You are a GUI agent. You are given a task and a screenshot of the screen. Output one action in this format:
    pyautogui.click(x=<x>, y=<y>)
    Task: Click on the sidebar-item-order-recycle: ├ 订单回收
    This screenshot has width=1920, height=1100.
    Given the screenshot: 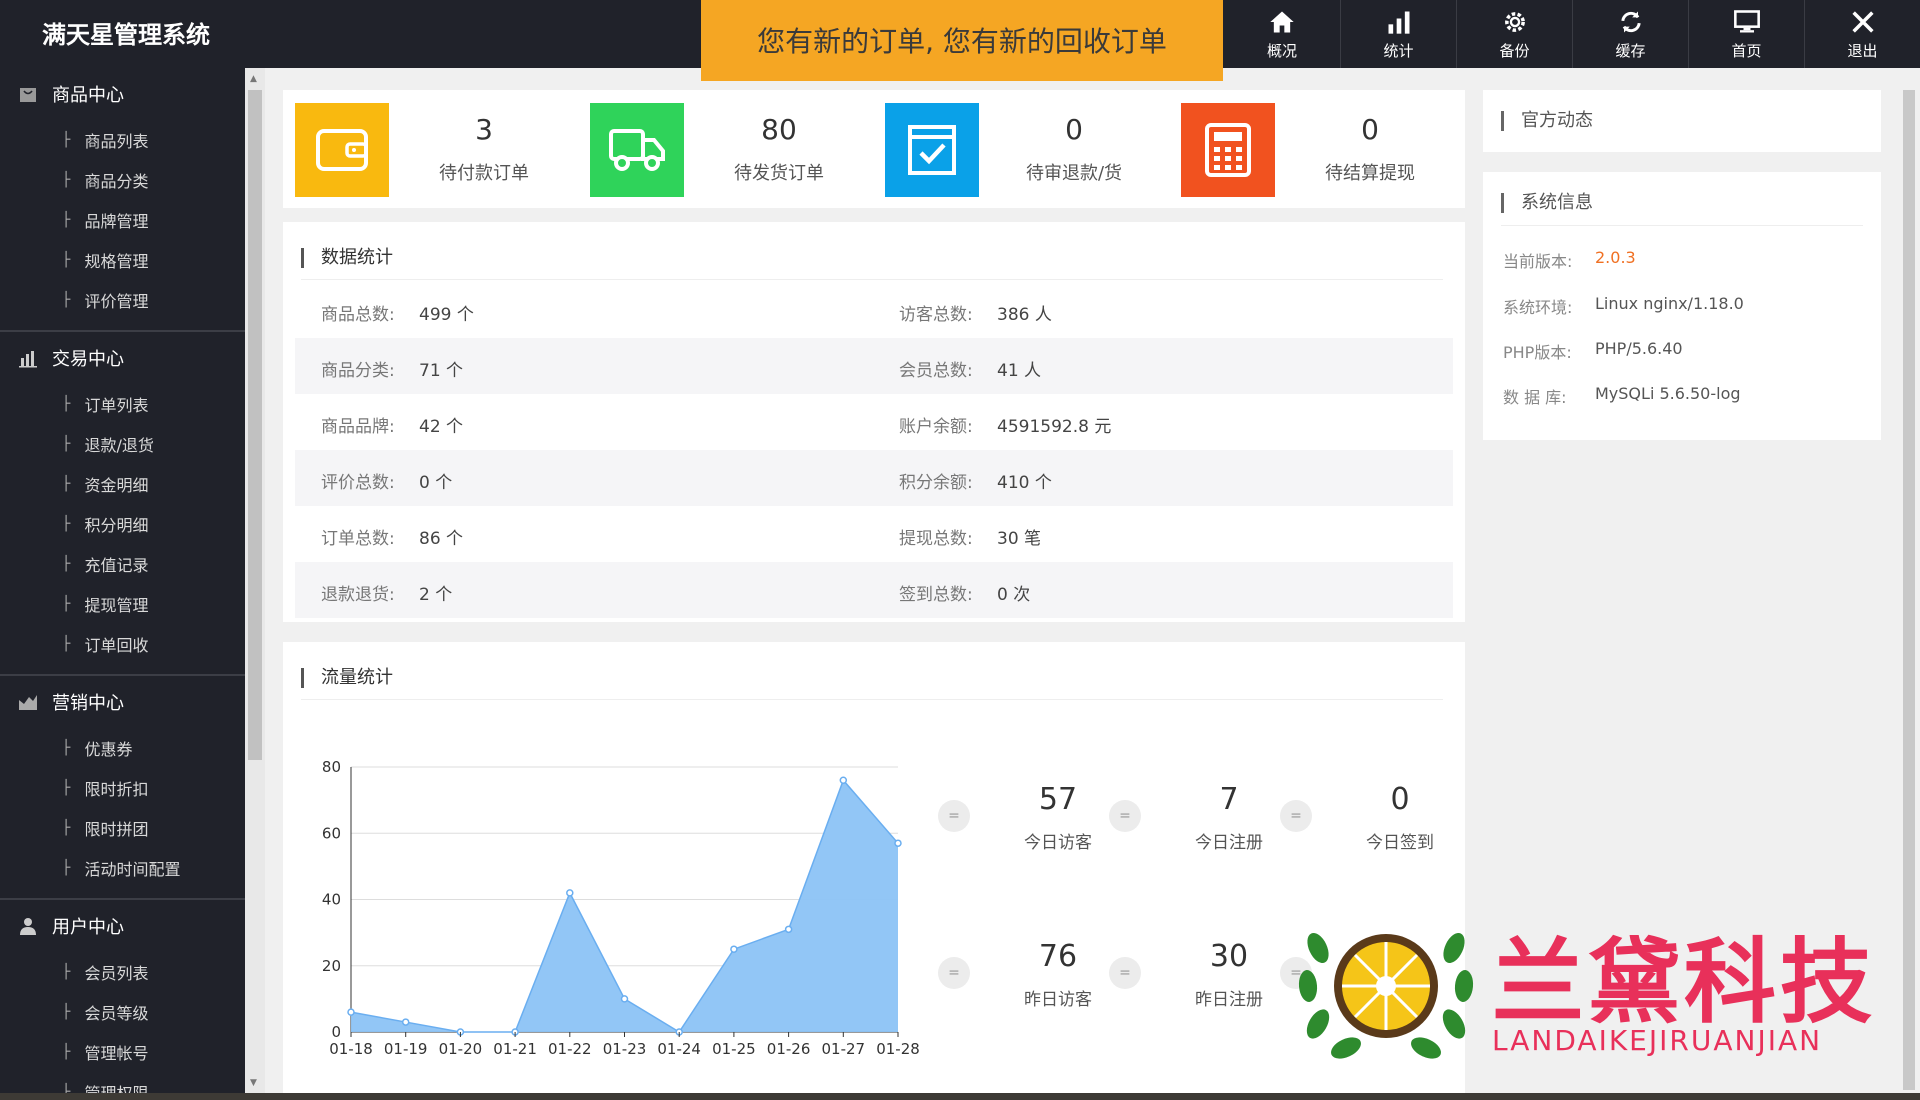 What is the action you would take?
    pyautogui.click(x=122, y=644)
    